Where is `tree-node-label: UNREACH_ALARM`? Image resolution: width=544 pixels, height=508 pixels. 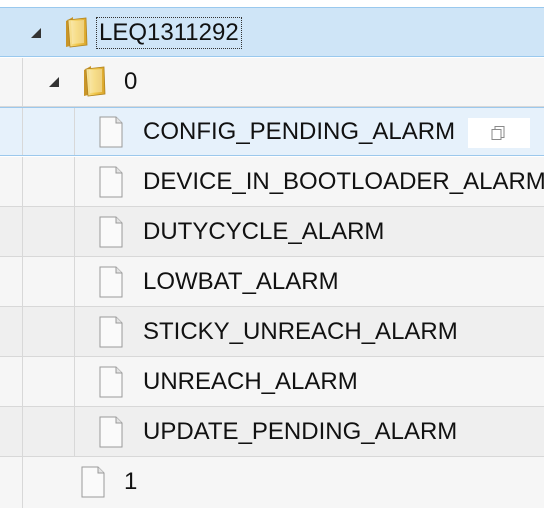 tree-node-label: UNREACH_ALARM is located at coordinates (250, 382).